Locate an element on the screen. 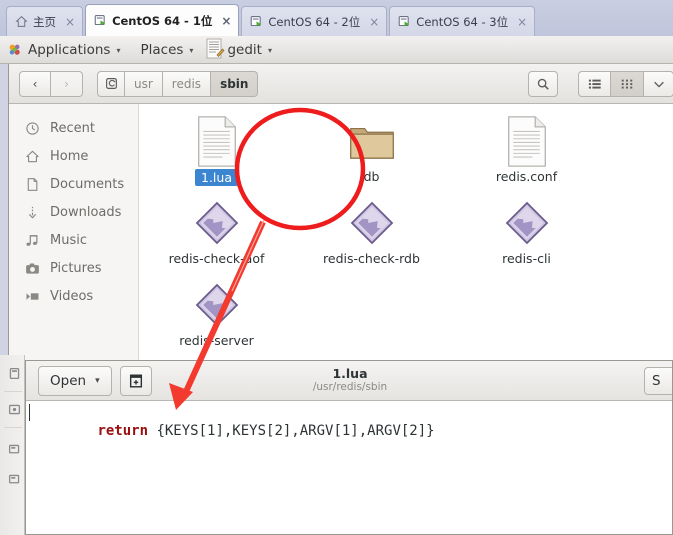 This screenshot has height=535, width=673. camera-icon is located at coordinates (32, 268).